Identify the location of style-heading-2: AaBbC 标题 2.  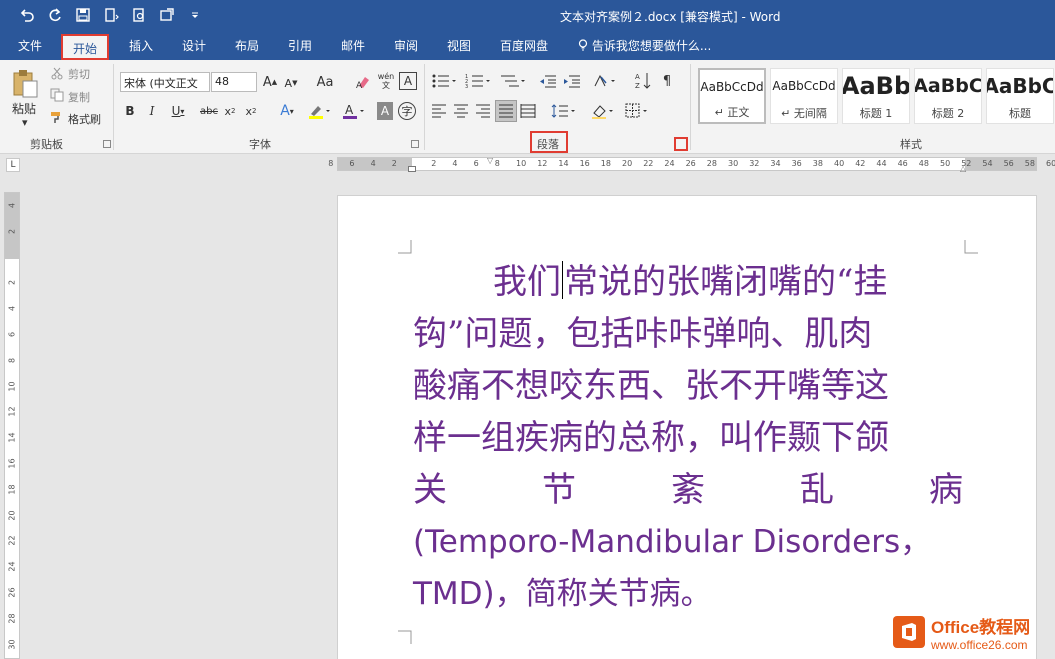
(948, 96).